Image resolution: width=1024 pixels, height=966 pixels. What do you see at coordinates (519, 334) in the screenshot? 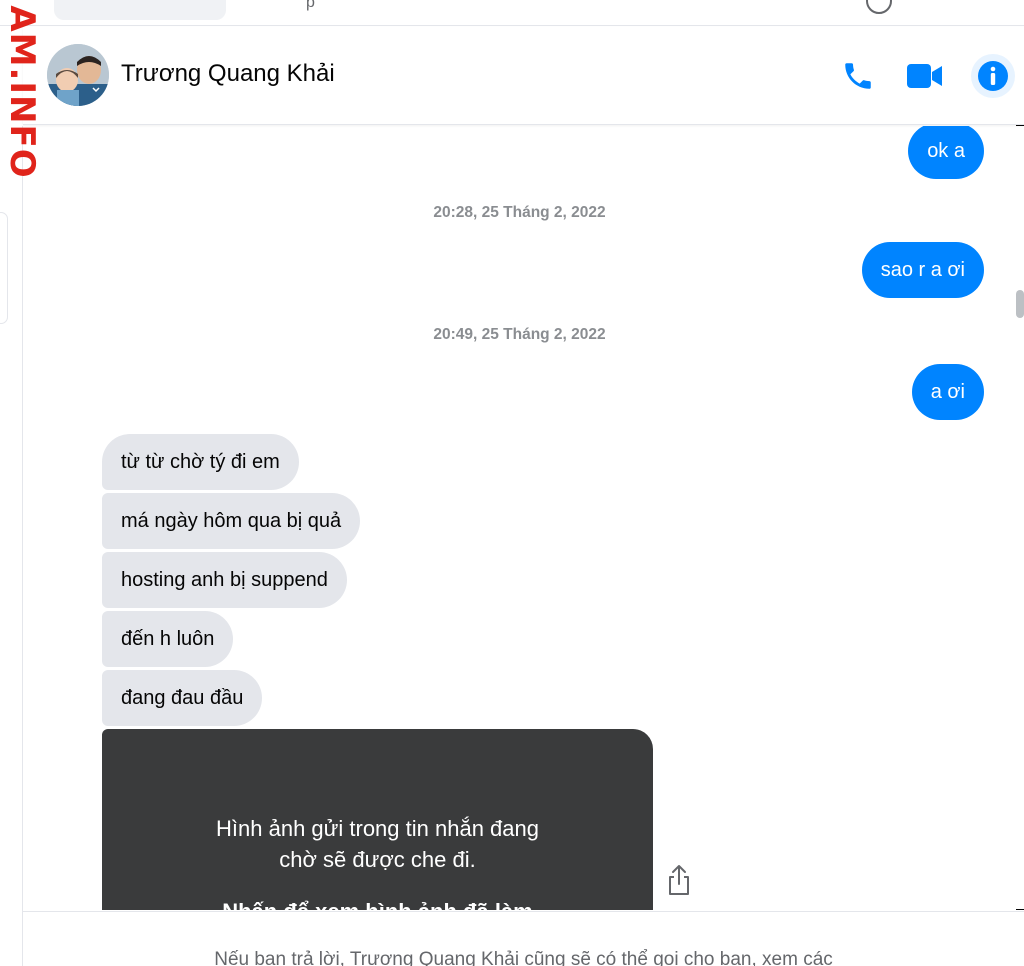
I see `timestamp: 20:49, 25 Tháng 2, 2022` at bounding box center [519, 334].